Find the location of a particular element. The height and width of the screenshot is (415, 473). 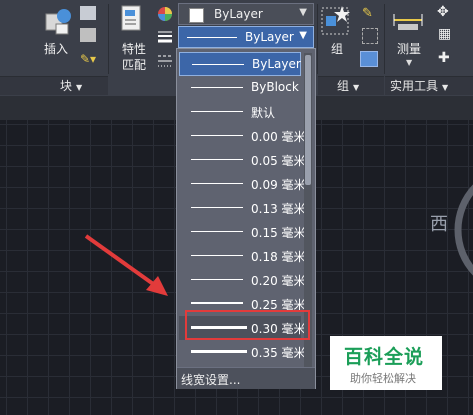

edit-attributes-icon: ✎▾ is located at coordinates (88, 59).